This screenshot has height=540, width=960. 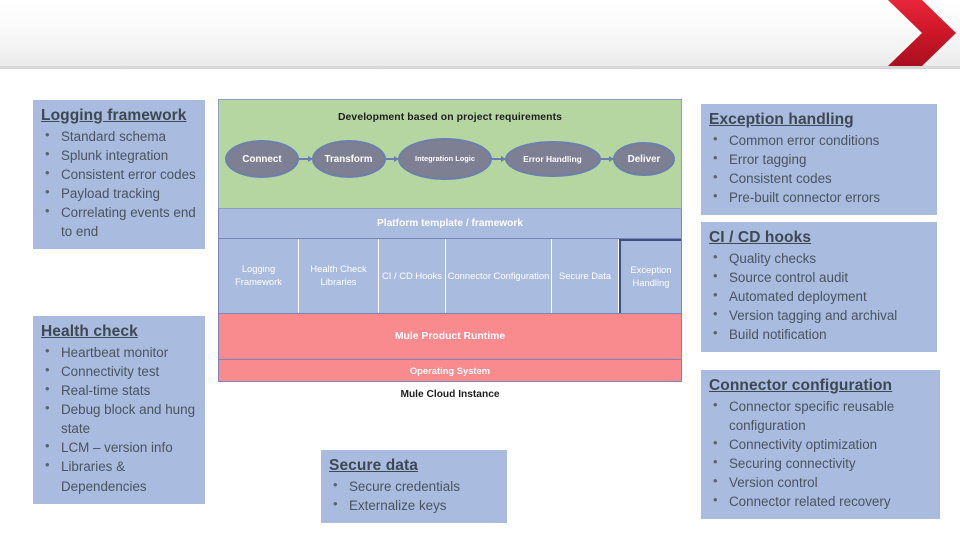 I want to click on callout-list: Secure credentials Externalize keys, so click(x=414, y=495).